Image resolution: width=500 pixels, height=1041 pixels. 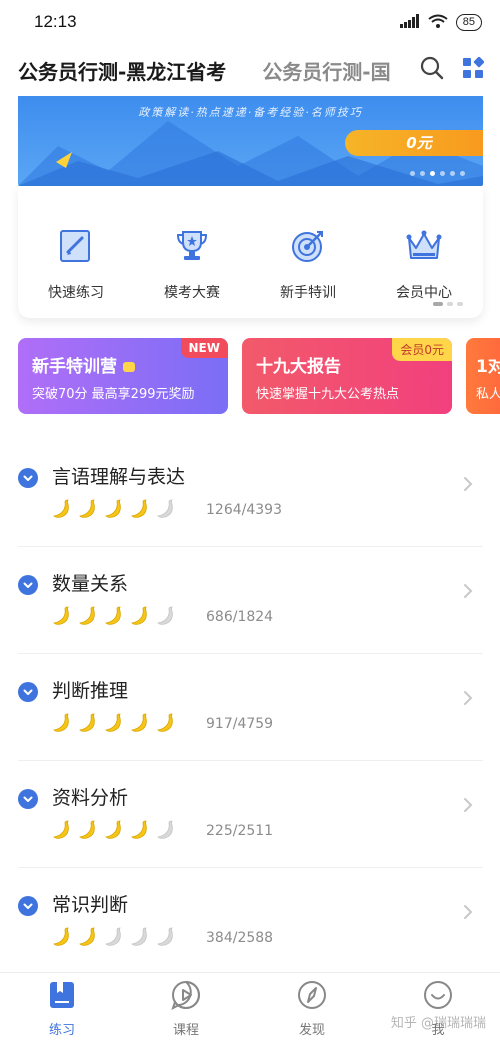 What do you see at coordinates (432, 70) in the screenshot?
I see `search-icon` at bounding box center [432, 70].